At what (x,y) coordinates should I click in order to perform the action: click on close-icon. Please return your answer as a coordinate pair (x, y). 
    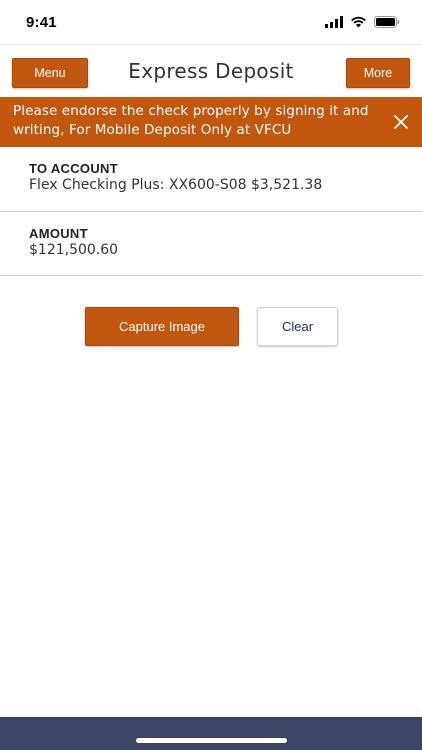
    Looking at the image, I should click on (401, 124).